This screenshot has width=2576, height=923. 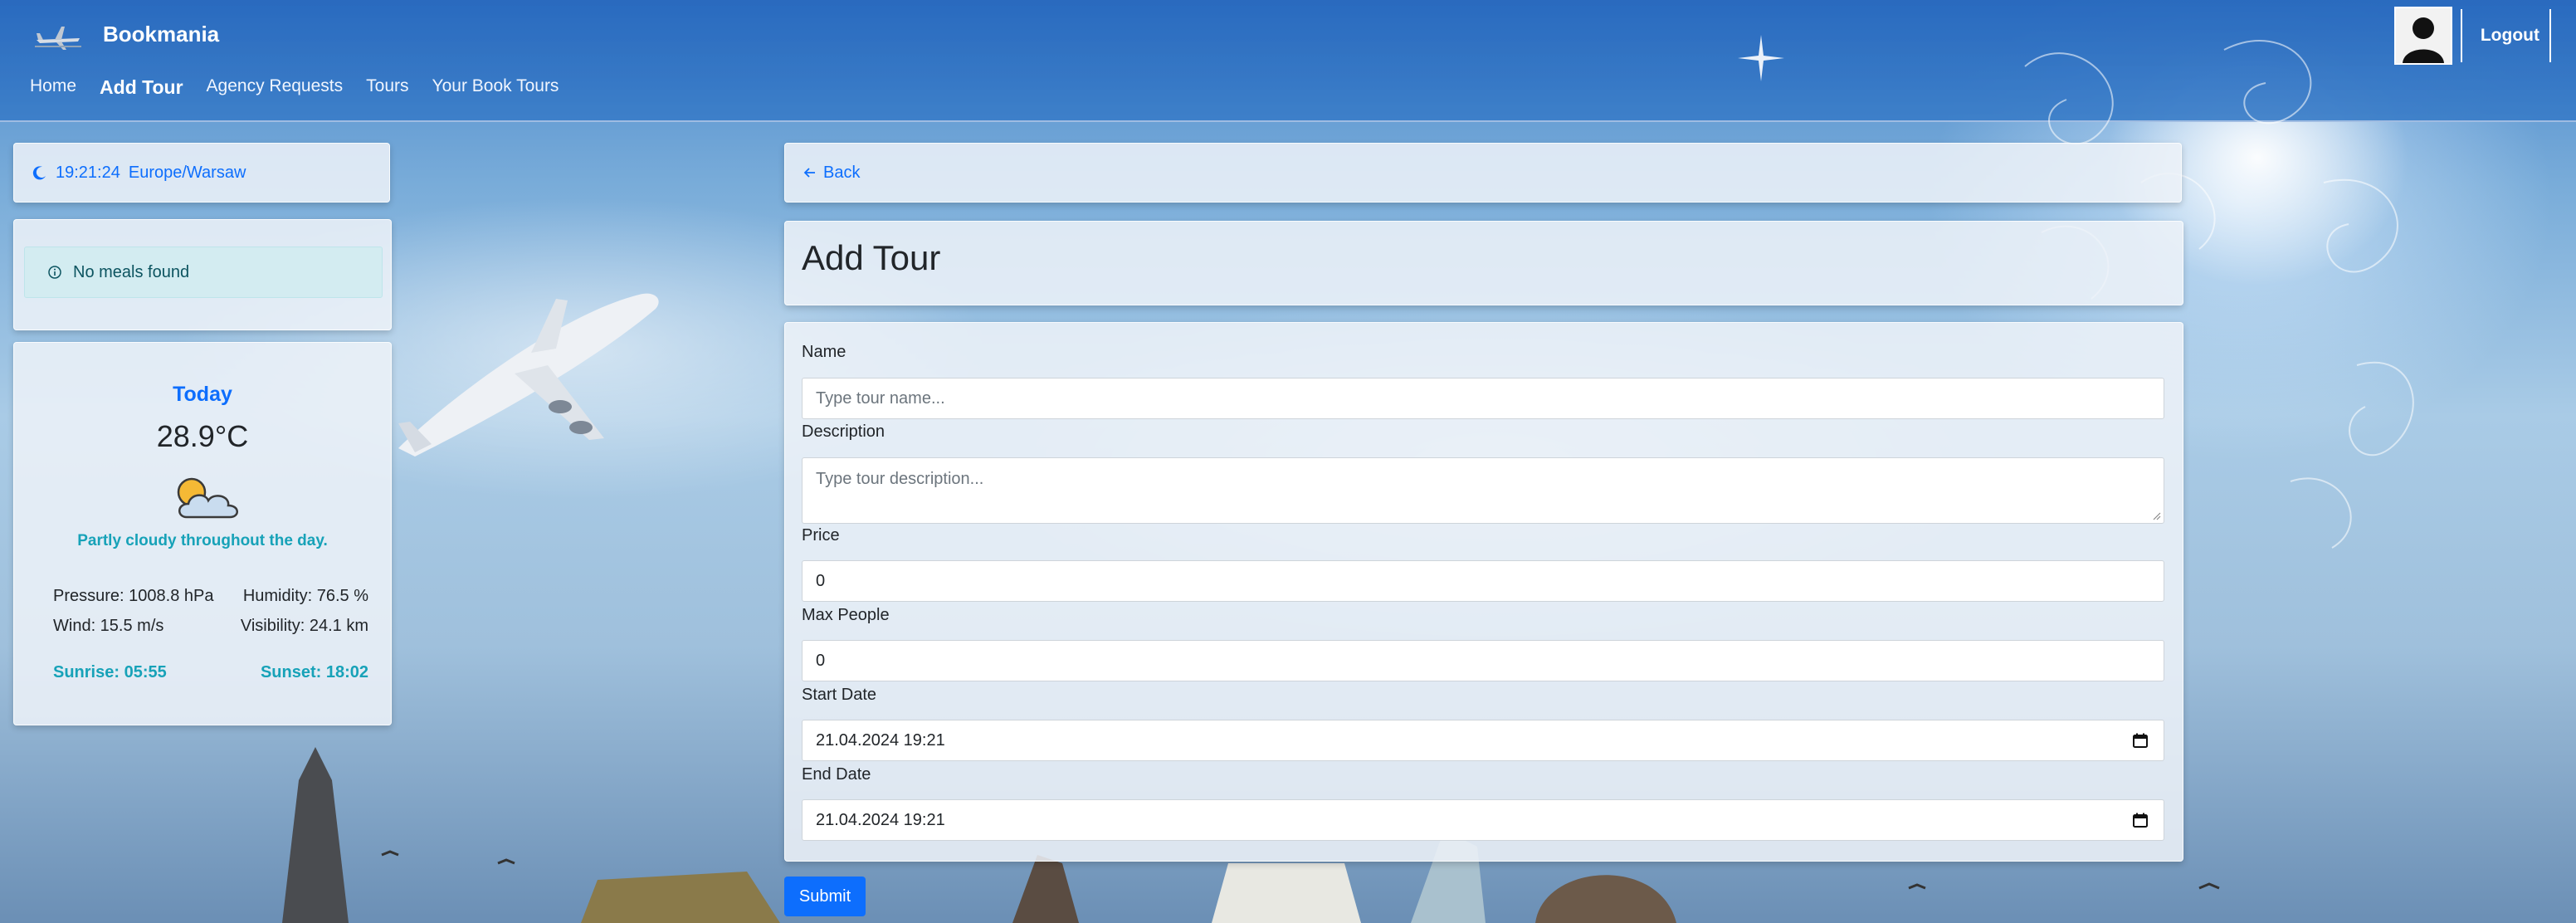 What do you see at coordinates (872, 257) in the screenshot?
I see `page-title: Add Tour` at bounding box center [872, 257].